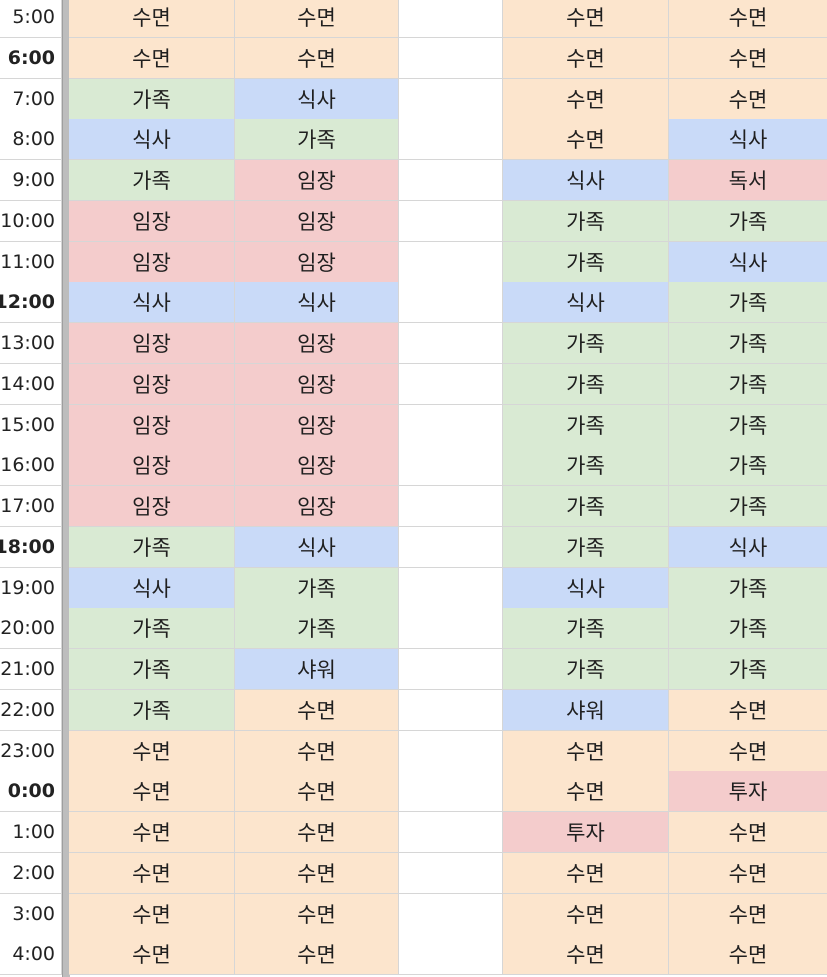 The height and width of the screenshot is (977, 827). Describe the element at coordinates (31, 629) in the screenshot. I see `time-label: 20:00` at that location.